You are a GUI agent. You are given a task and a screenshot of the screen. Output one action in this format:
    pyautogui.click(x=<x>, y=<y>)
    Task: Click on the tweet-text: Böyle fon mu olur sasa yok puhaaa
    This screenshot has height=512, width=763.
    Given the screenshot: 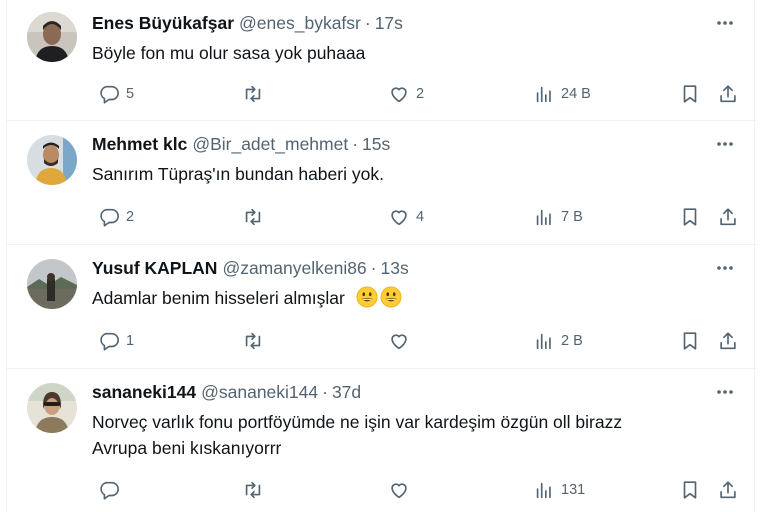 What is the action you would take?
    pyautogui.click(x=412, y=53)
    